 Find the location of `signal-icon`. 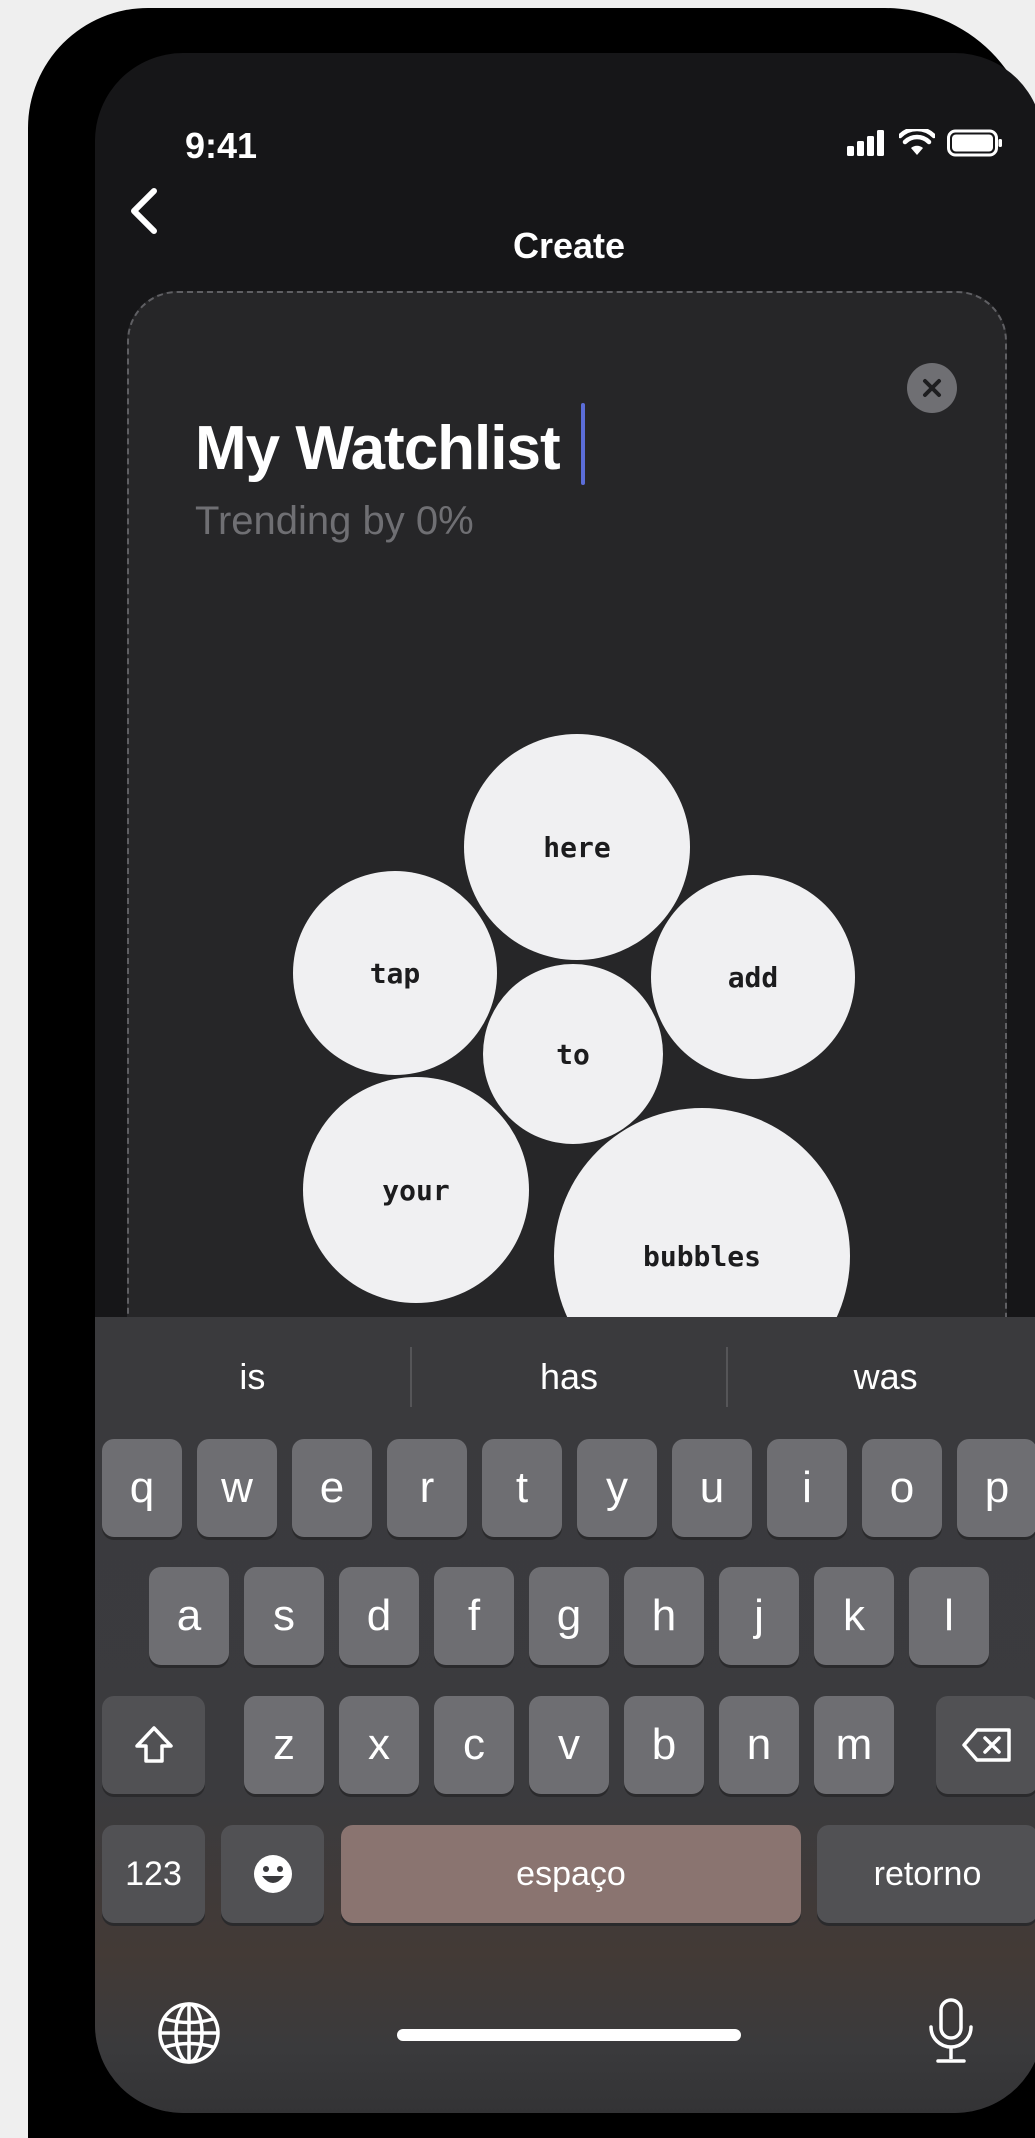

signal-icon is located at coordinates (865, 143).